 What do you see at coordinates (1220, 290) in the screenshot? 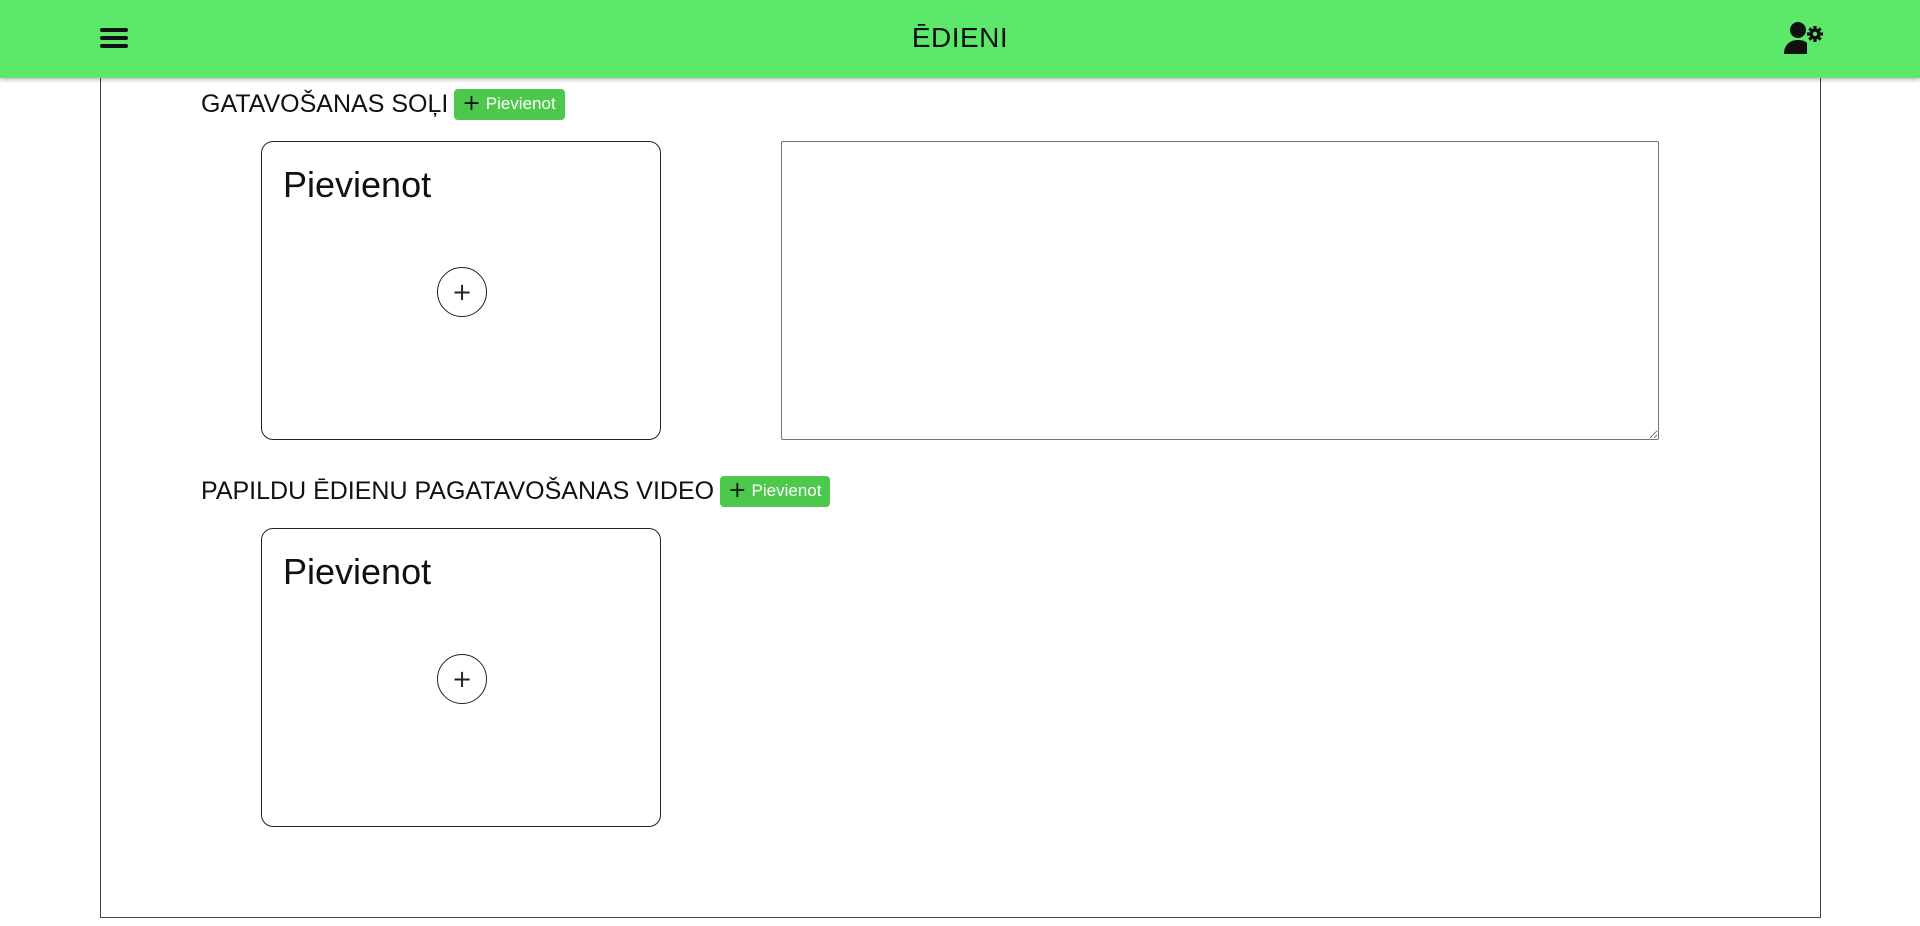
I see `step-description-textarea` at bounding box center [1220, 290].